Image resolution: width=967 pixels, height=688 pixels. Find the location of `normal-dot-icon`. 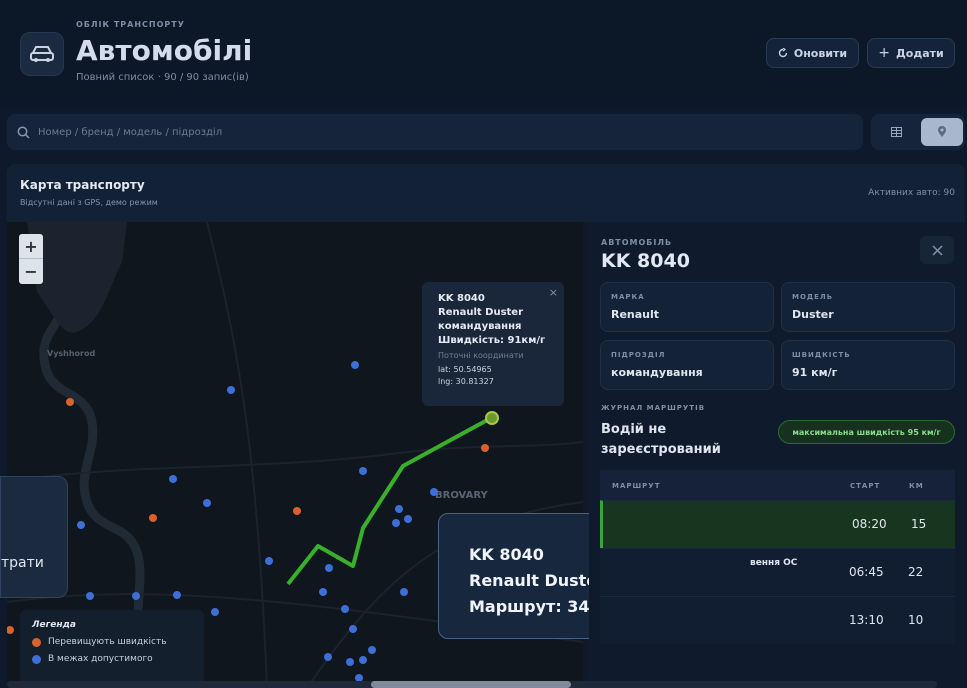

normal-dot-icon is located at coordinates (36, 659).